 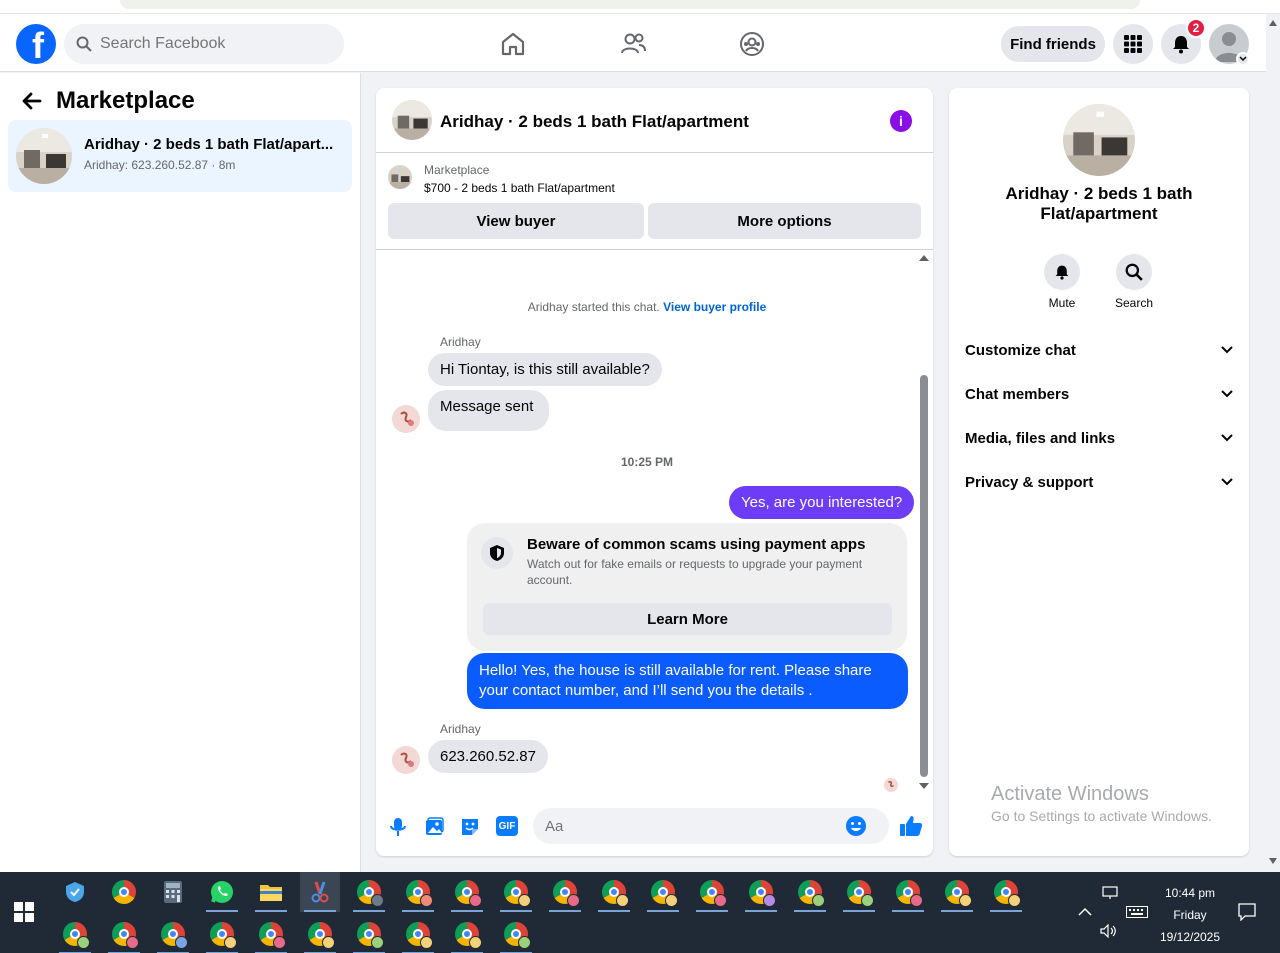 What do you see at coordinates (507, 826) in the screenshot?
I see `gif-icon: GIF` at bounding box center [507, 826].